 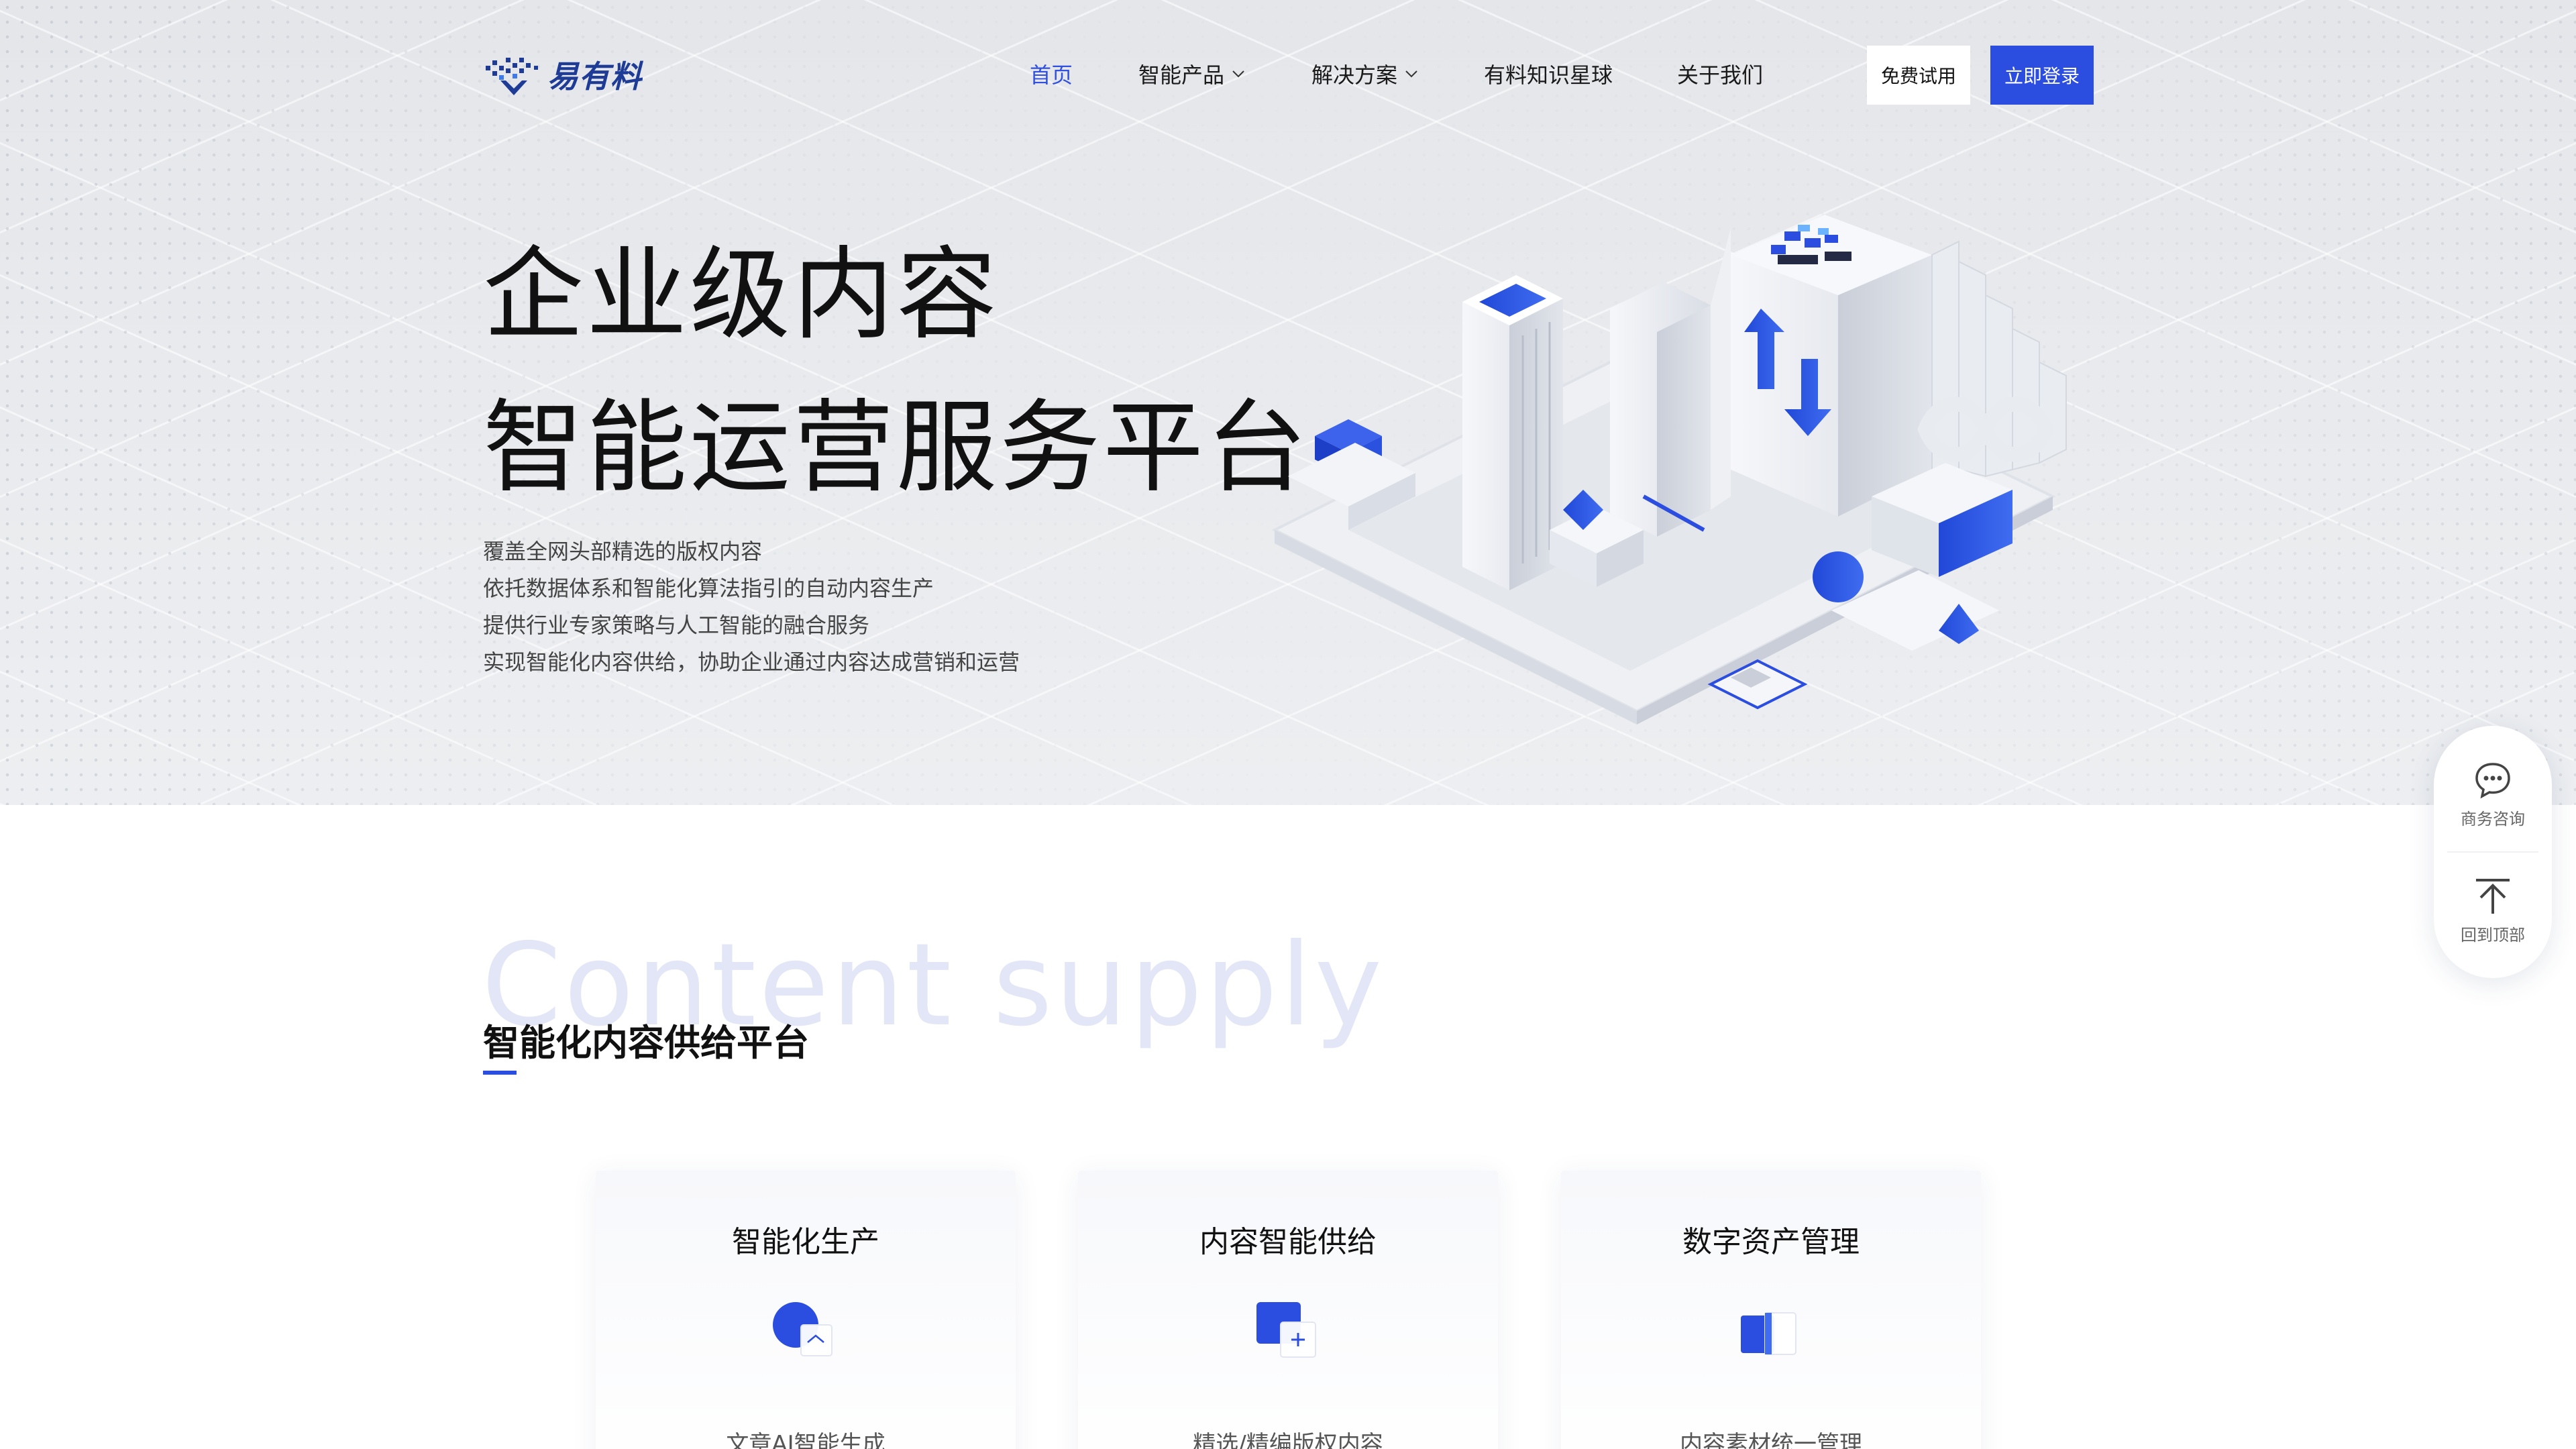 What do you see at coordinates (805, 1242) in the screenshot?
I see `card-title: 智能化生产` at bounding box center [805, 1242].